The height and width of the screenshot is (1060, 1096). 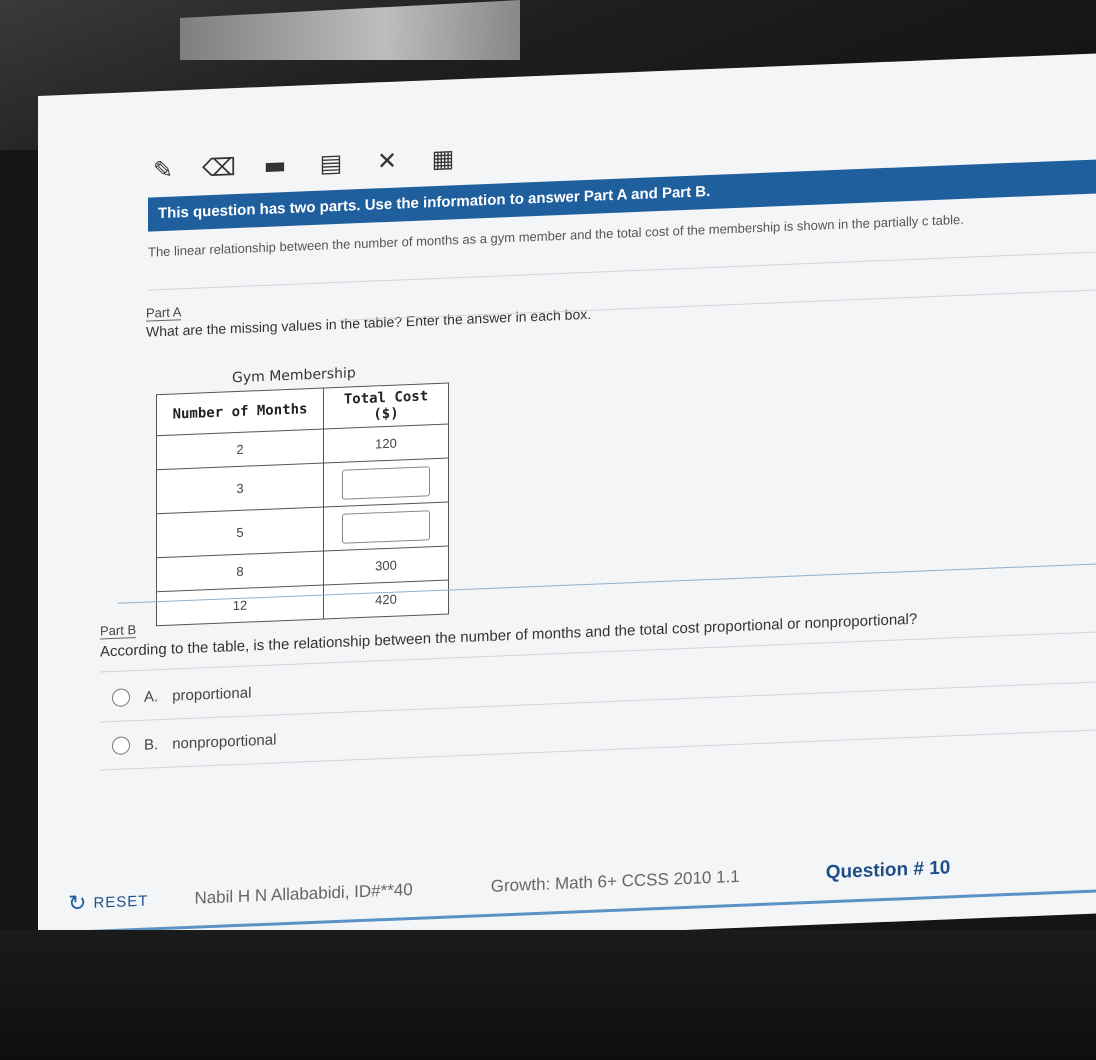 I want to click on option-letter: B., so click(x=151, y=744).